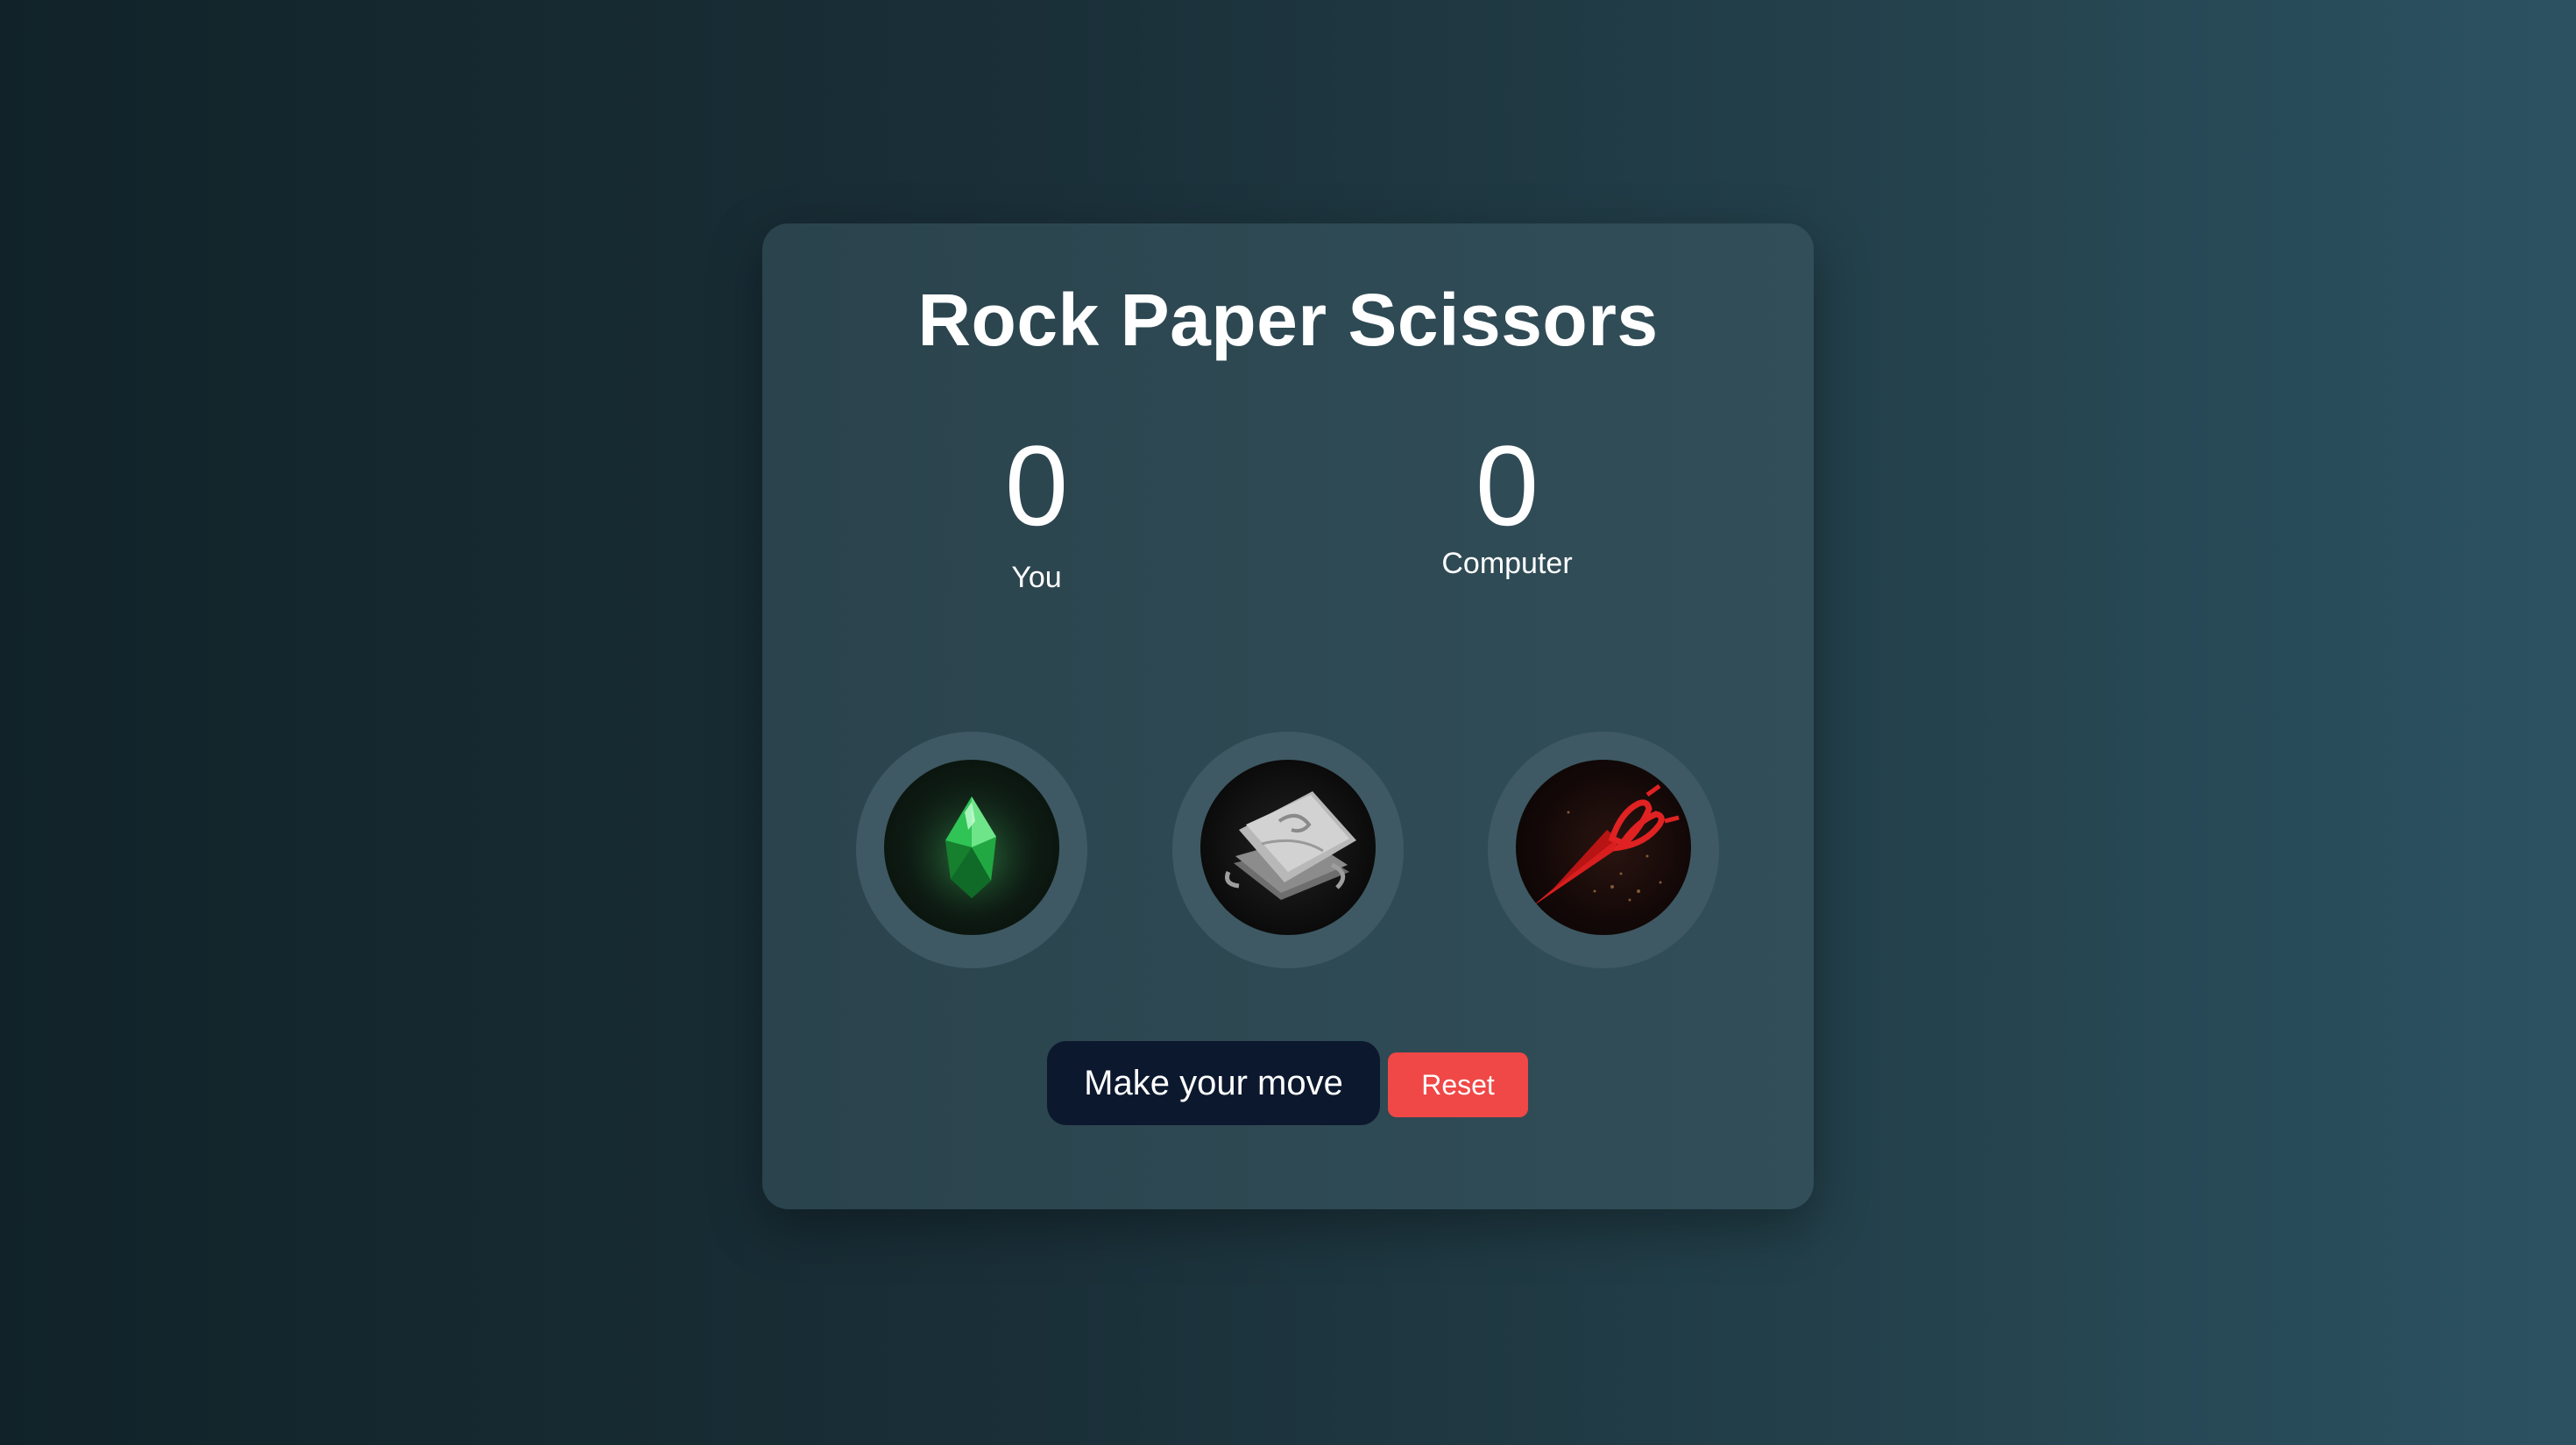 This screenshot has height=1445, width=2576. What do you see at coordinates (1036, 577) in the screenshot?
I see `player-score-label: You` at bounding box center [1036, 577].